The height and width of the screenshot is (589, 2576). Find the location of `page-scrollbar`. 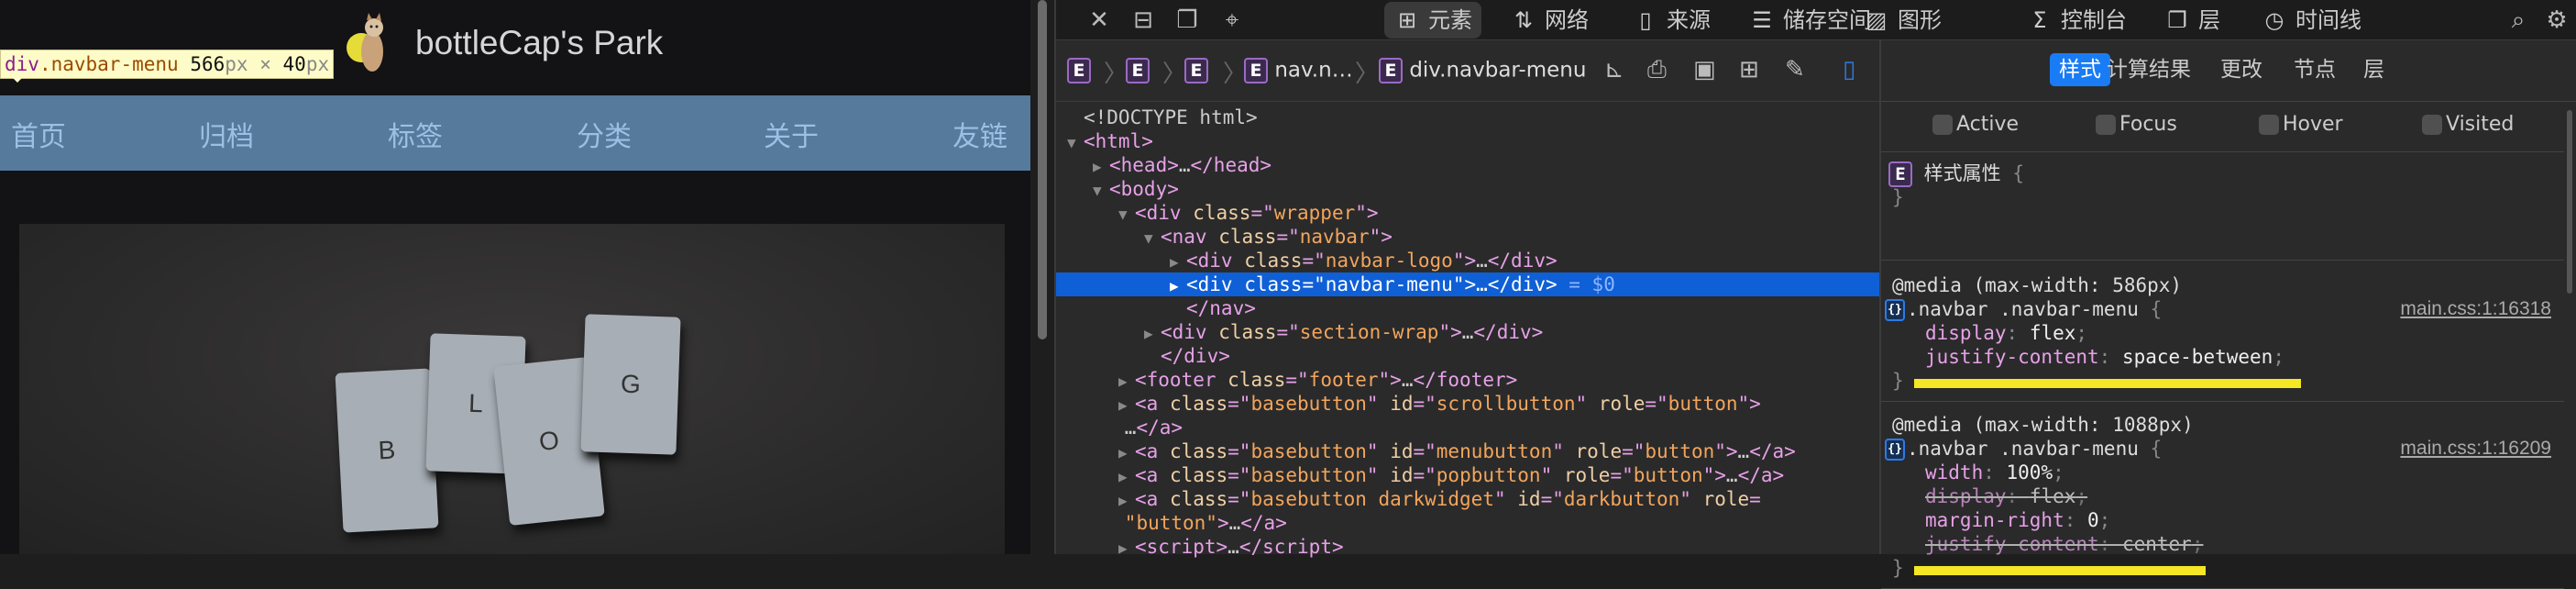

page-scrollbar is located at coordinates (1042, 170).